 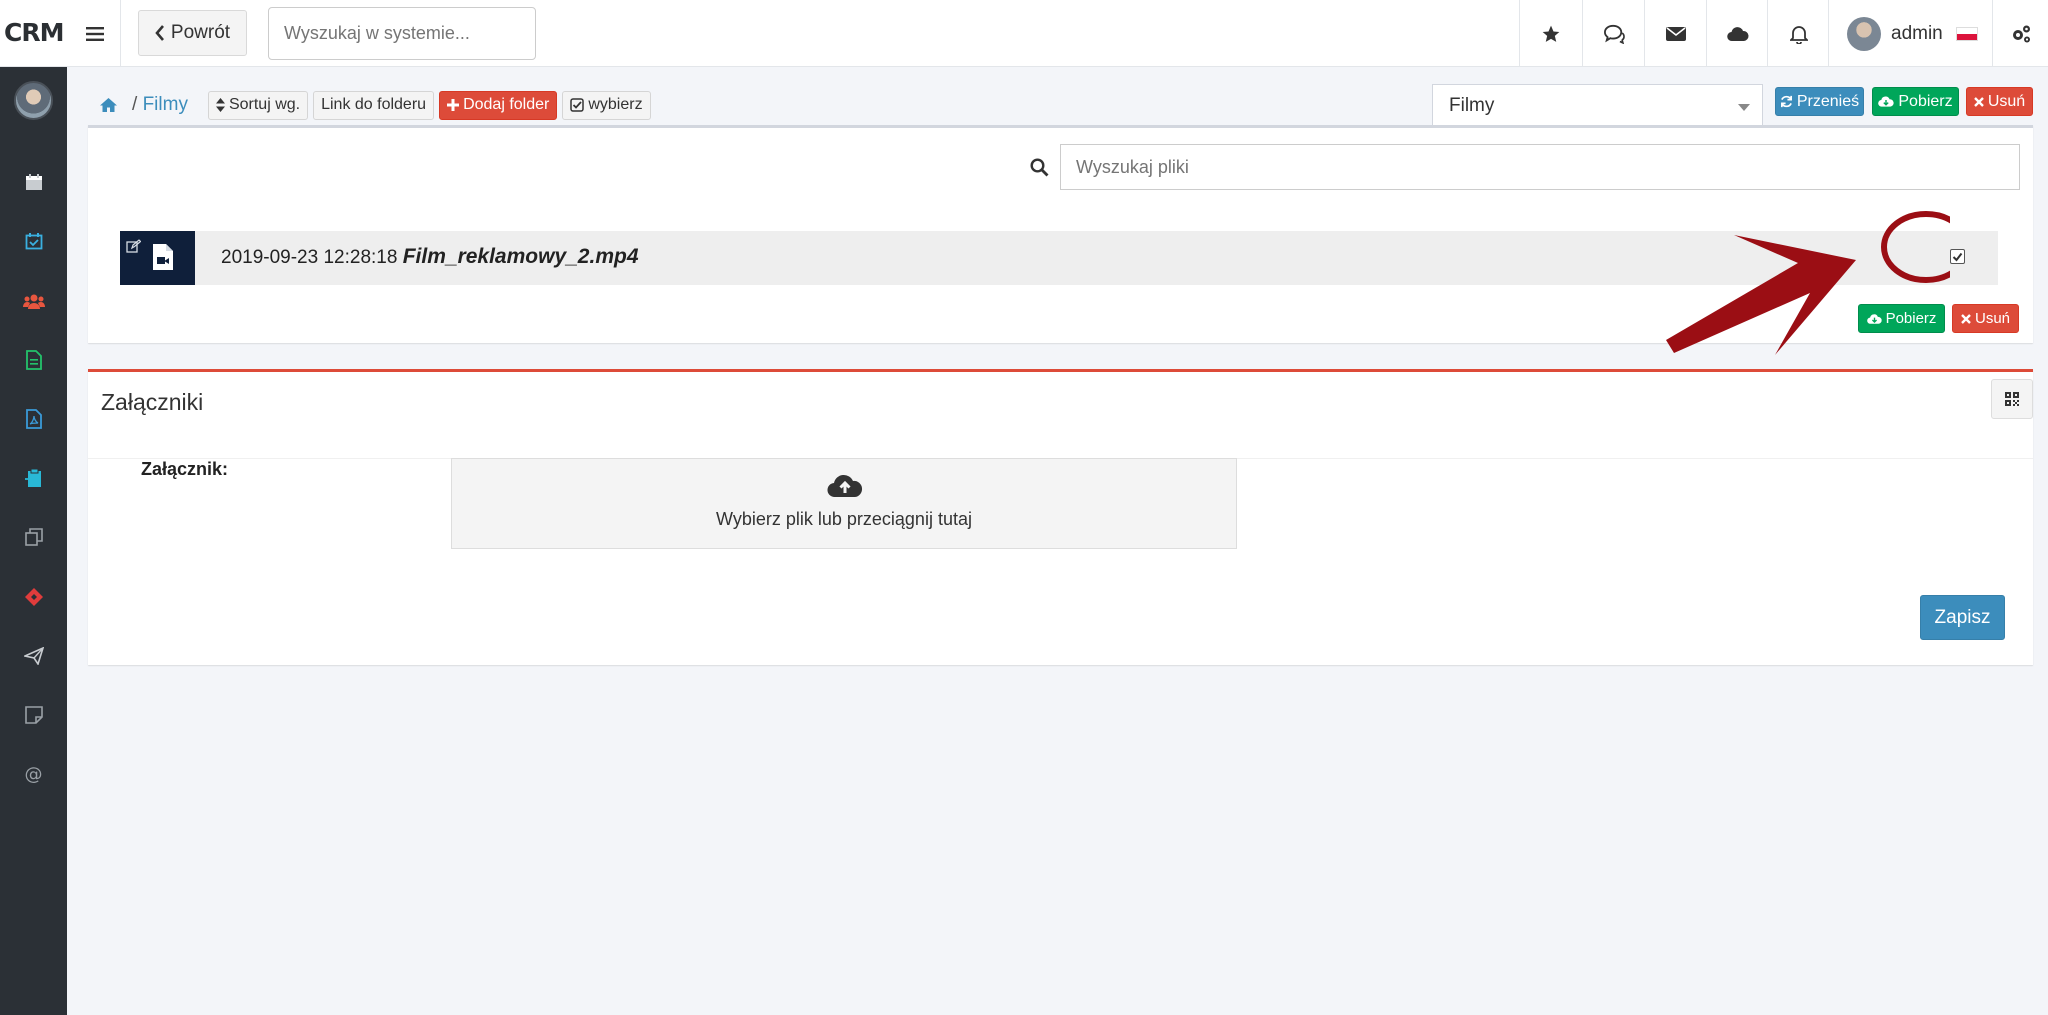 I want to click on sidebar-item-clipboard, so click(x=33, y=478).